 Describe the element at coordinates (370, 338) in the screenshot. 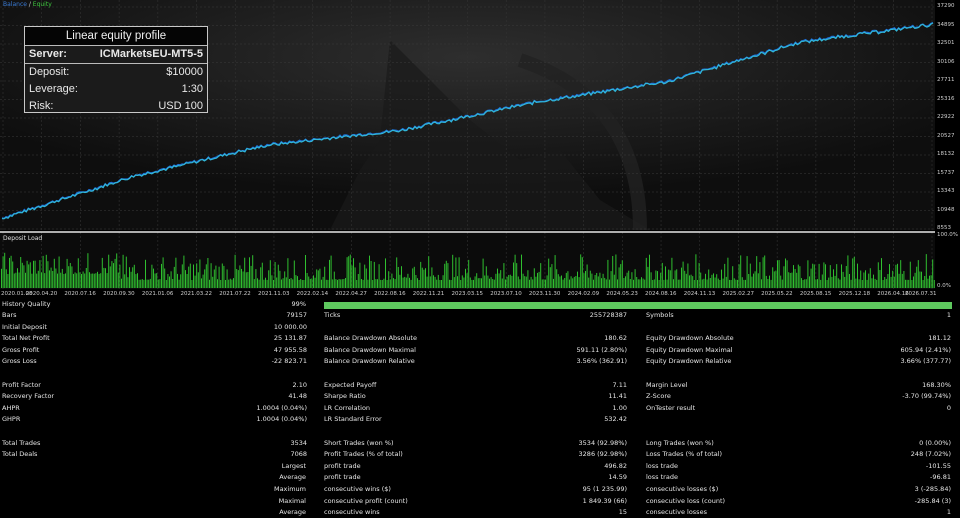

I see `report-label: Balance Drawdown Absolute` at that location.